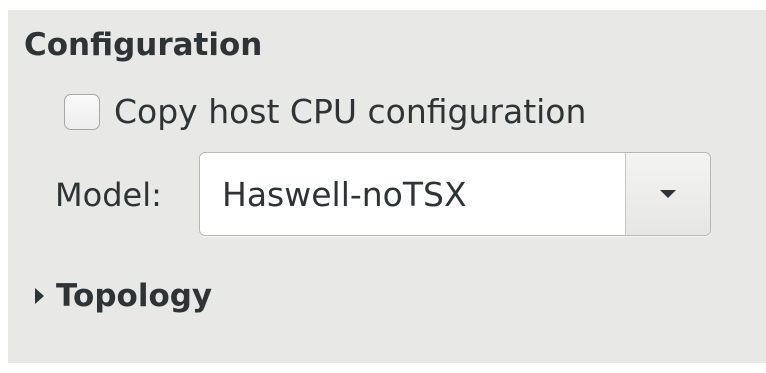  I want to click on topology-label: Topology, so click(134, 296).